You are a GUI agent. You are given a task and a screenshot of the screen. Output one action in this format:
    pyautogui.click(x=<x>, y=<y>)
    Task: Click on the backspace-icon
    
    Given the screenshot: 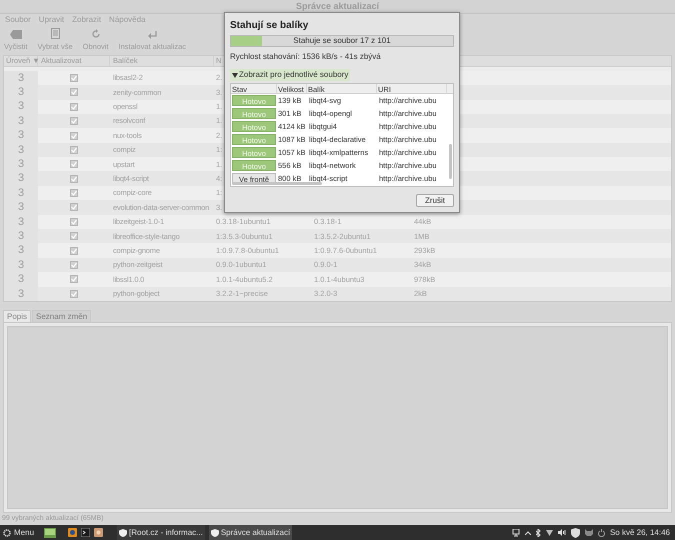 What is the action you would take?
    pyautogui.click(x=16, y=34)
    